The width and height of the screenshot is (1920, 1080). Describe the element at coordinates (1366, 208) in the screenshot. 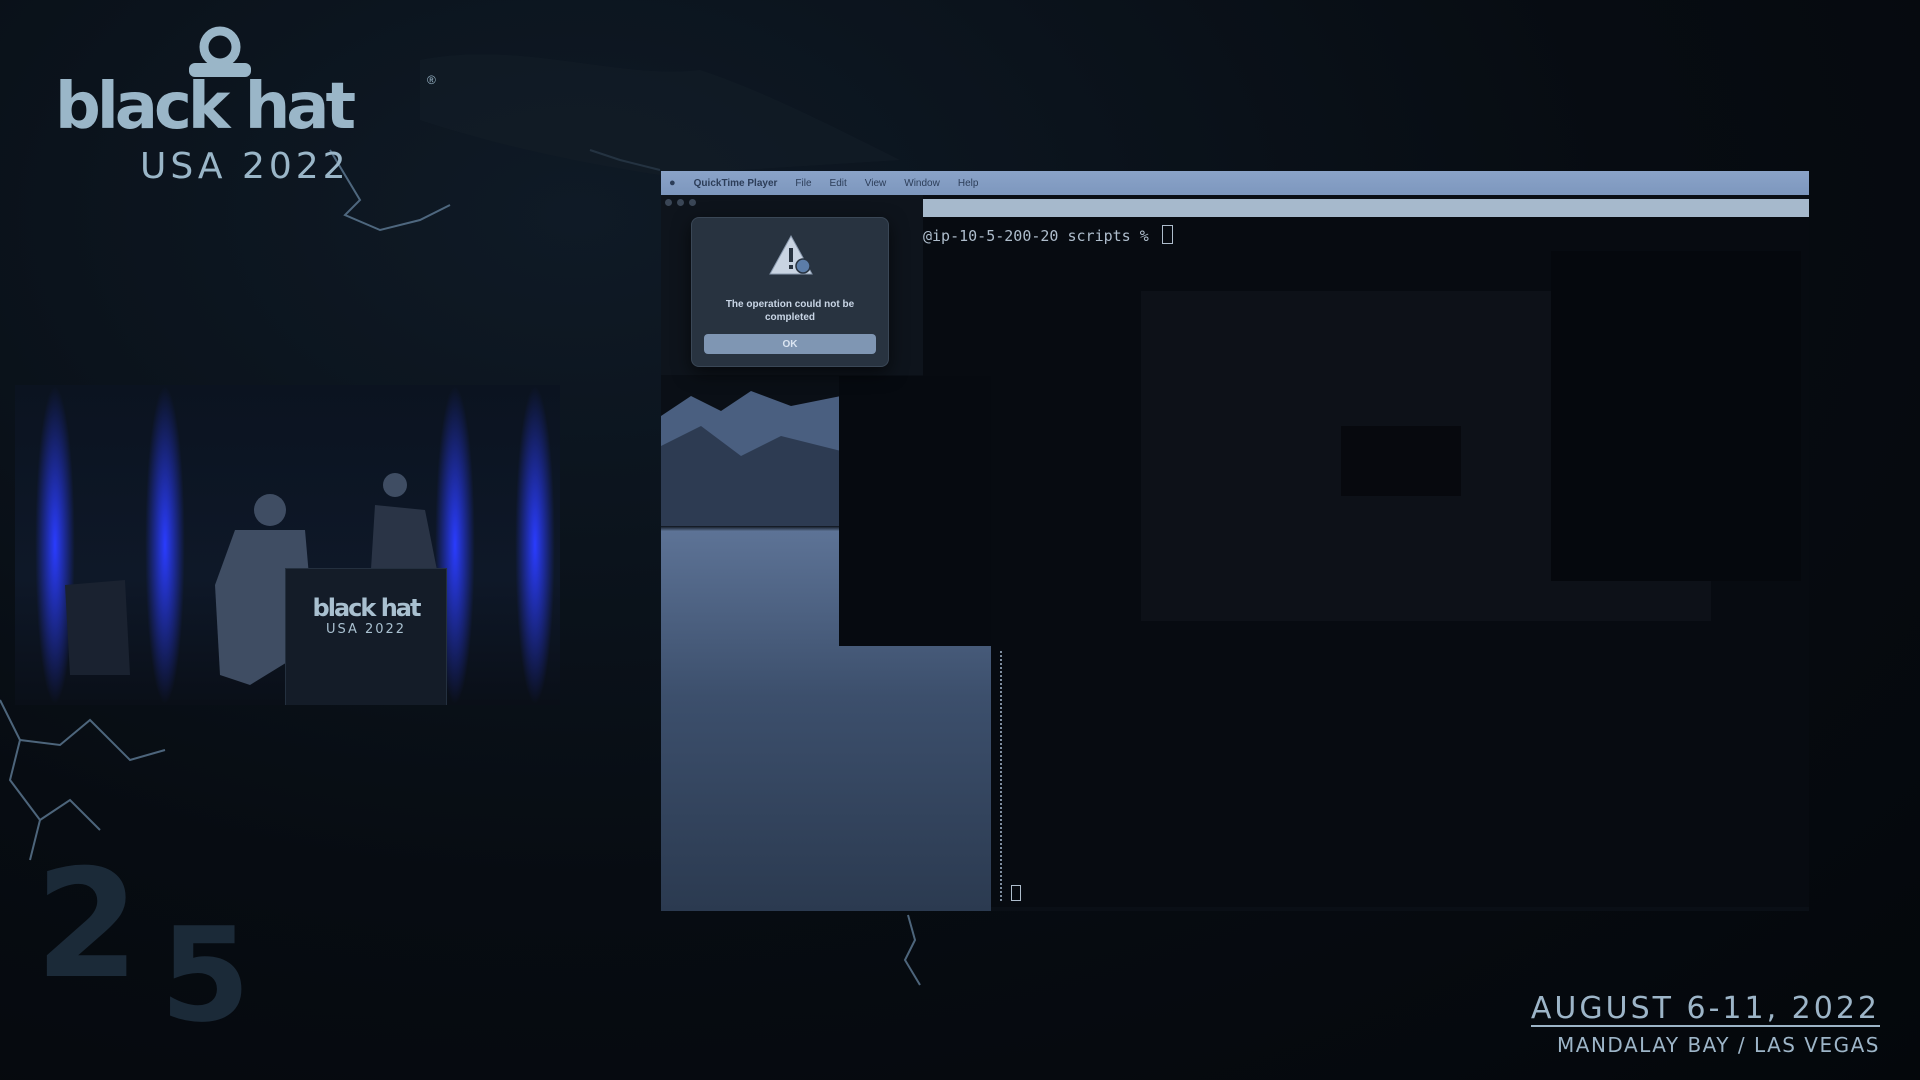

I see `terminal-title-bar` at that location.